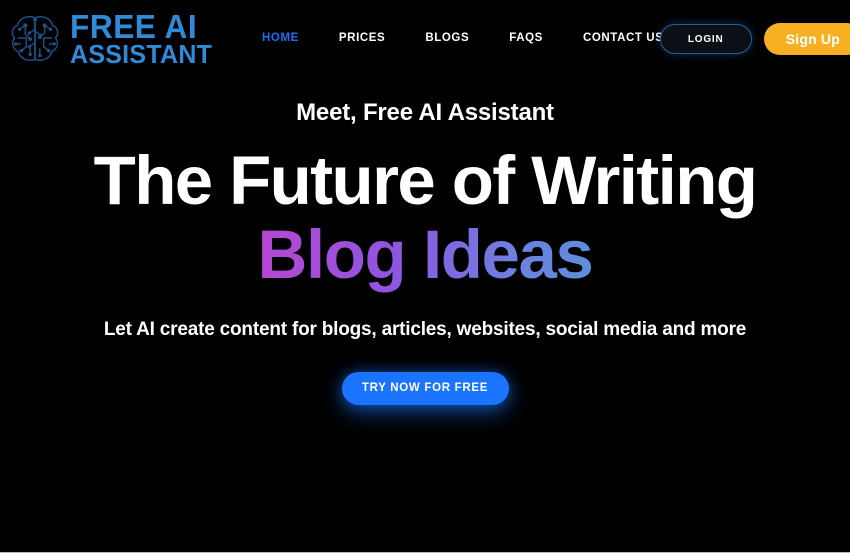 This screenshot has width=850, height=560. I want to click on nav-item-contact-us: CONTACT US, so click(623, 38).